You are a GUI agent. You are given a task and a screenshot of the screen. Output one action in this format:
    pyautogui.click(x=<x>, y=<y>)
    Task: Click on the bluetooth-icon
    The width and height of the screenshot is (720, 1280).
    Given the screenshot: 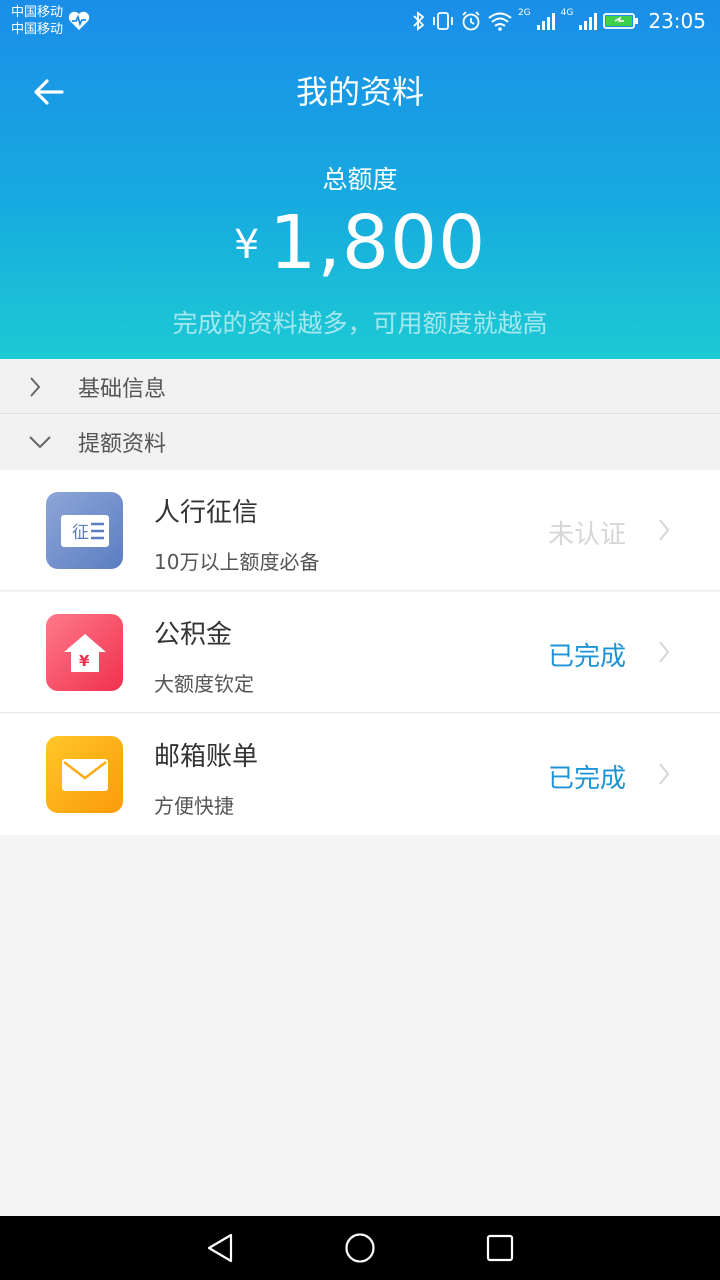 What is the action you would take?
    pyautogui.click(x=419, y=21)
    